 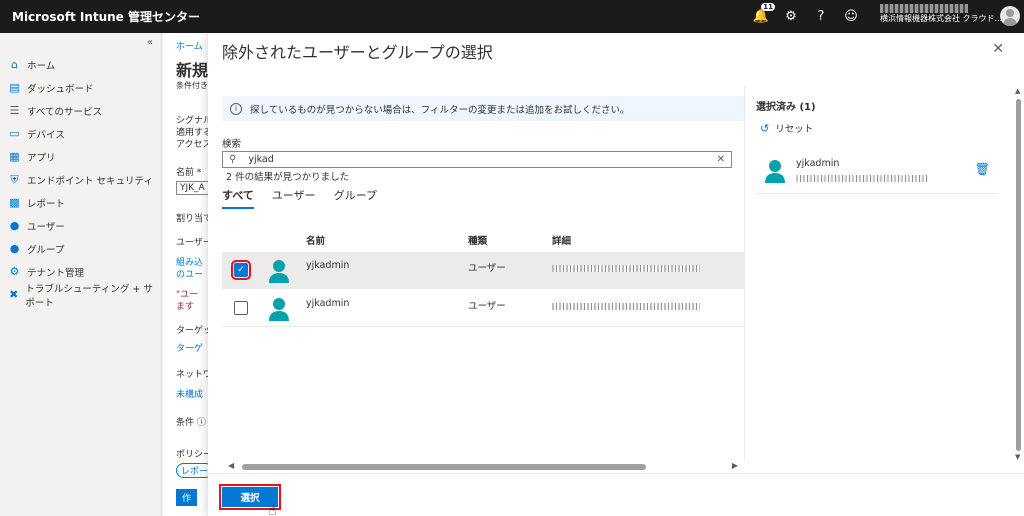 I want to click on filter-tabs: すべて ユーザー グループ, so click(x=299, y=198).